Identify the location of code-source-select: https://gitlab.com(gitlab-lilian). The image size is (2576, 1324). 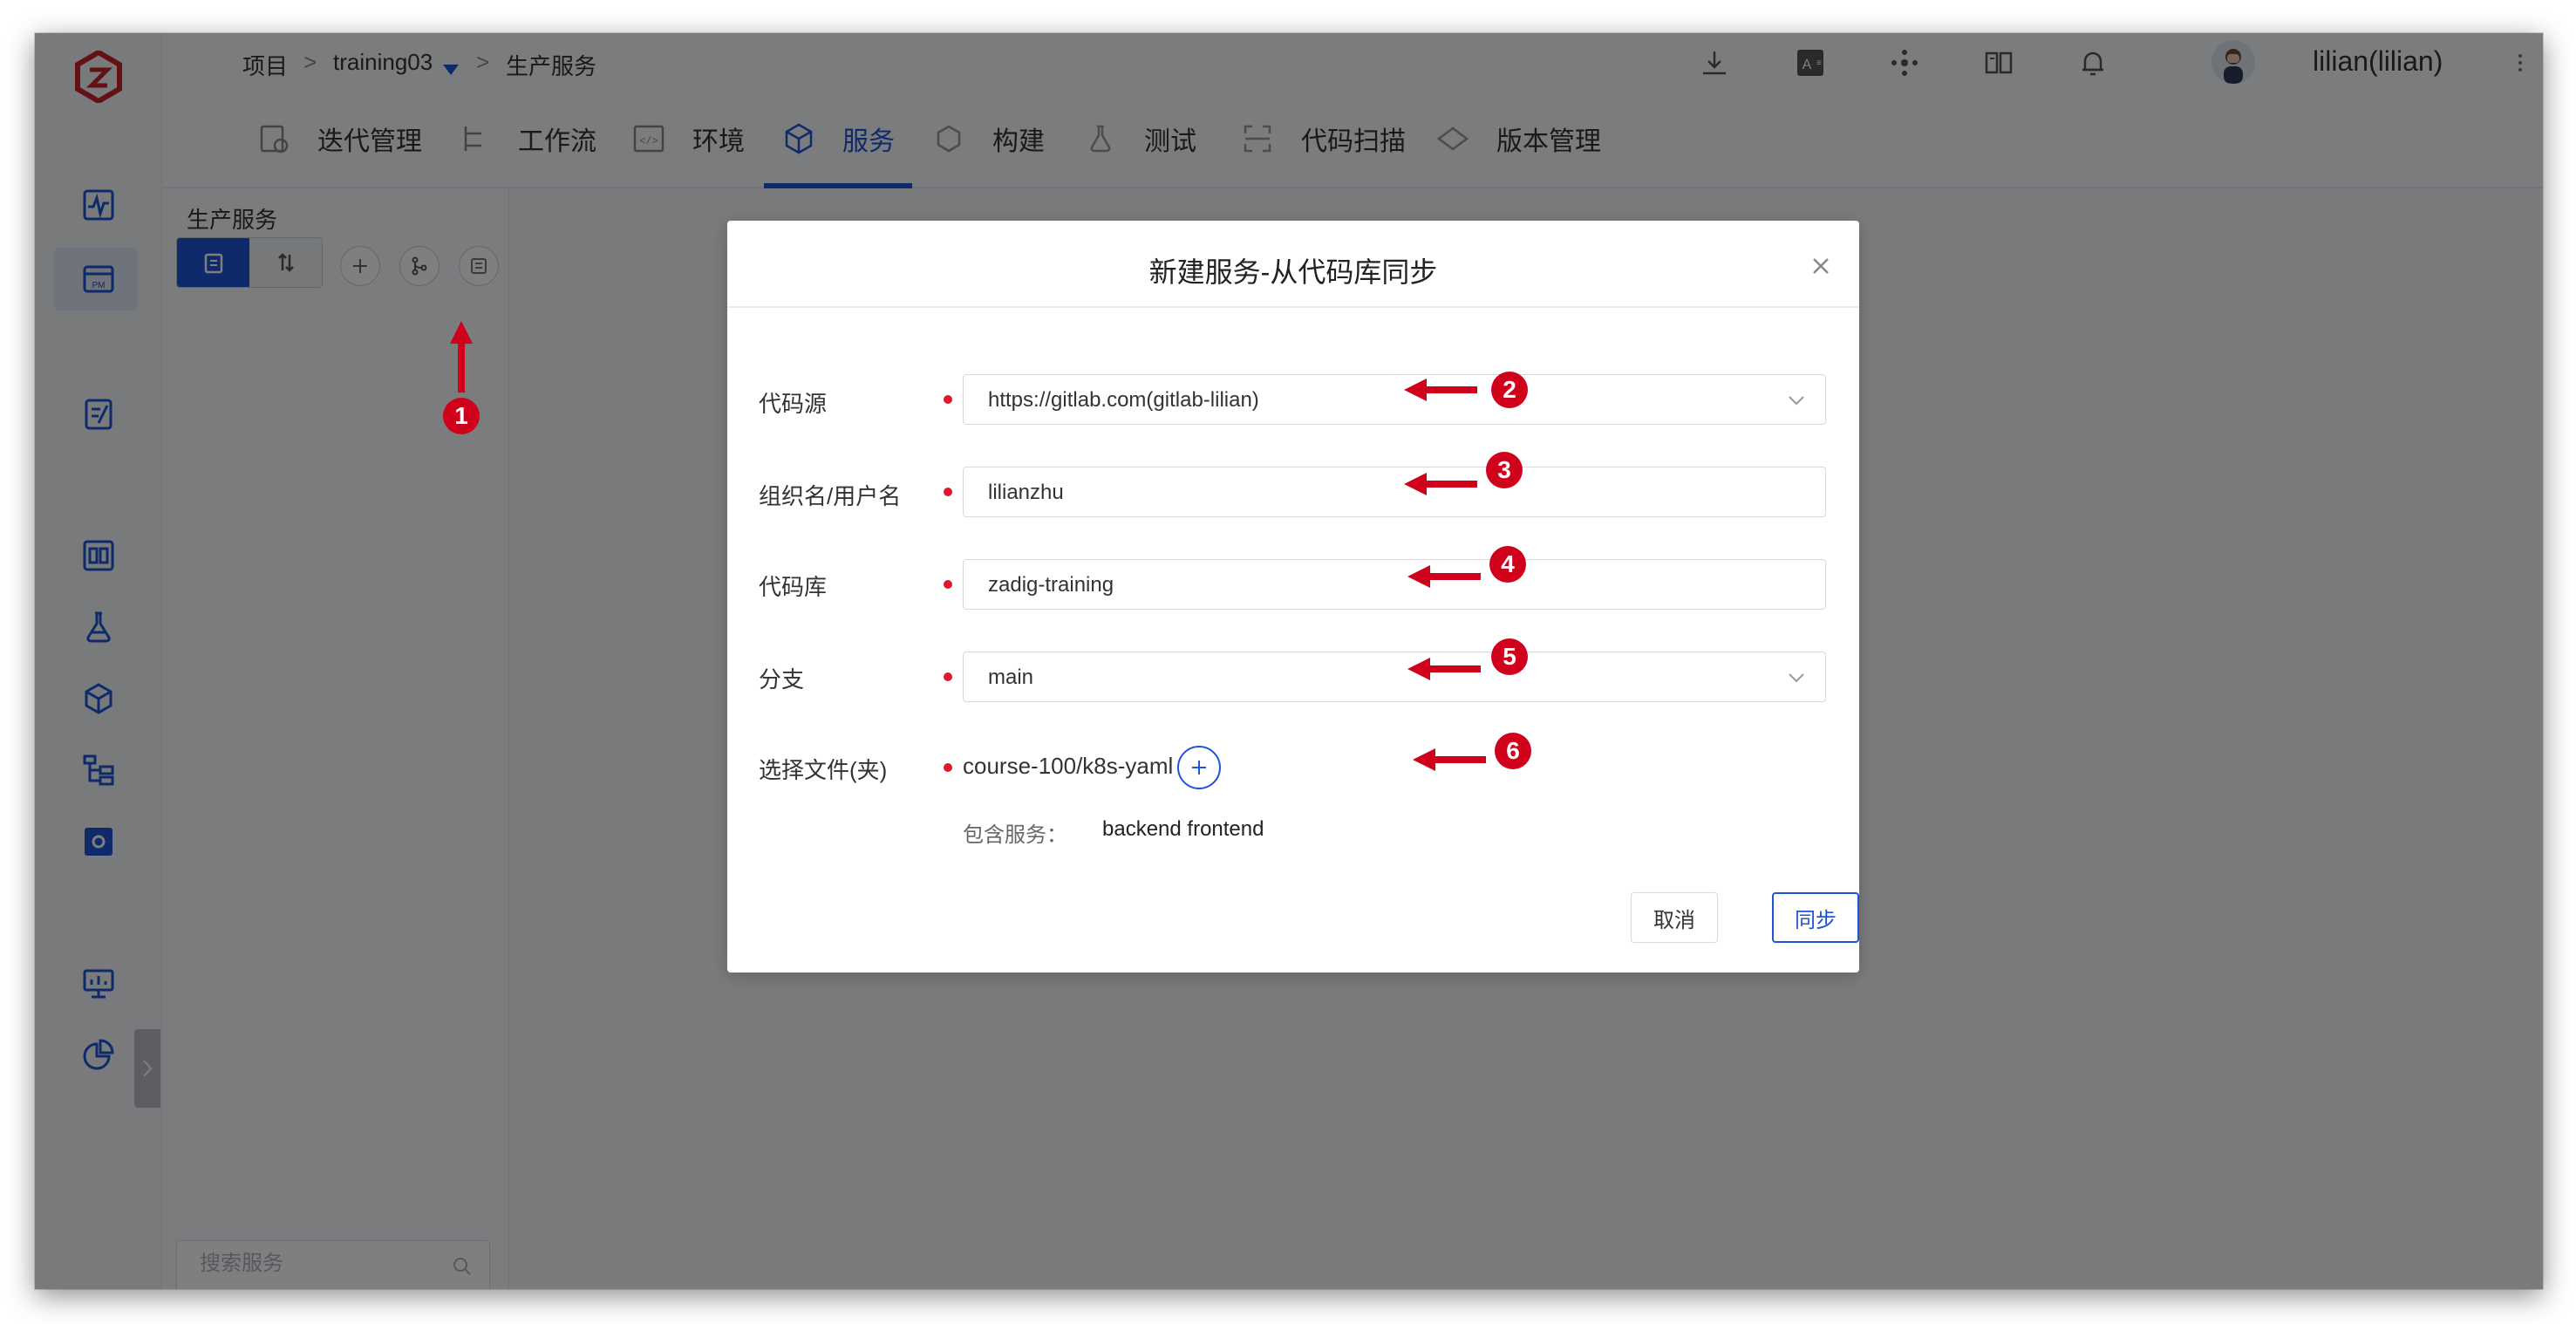
(1395, 399).